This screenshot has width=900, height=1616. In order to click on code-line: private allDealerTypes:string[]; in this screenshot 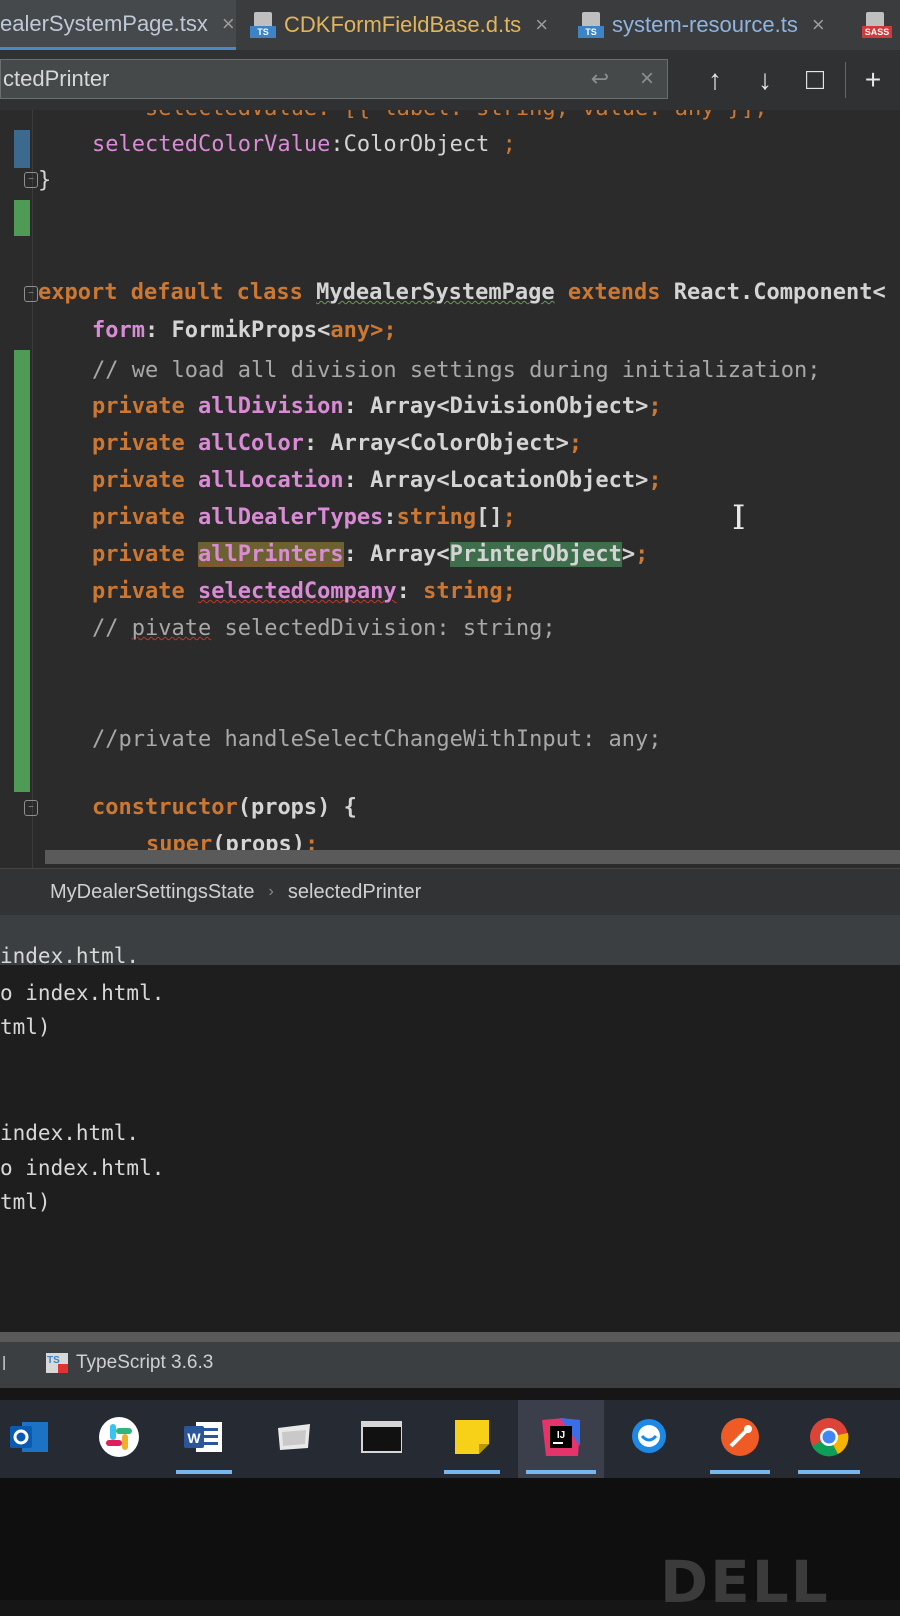, I will do `click(304, 517)`.